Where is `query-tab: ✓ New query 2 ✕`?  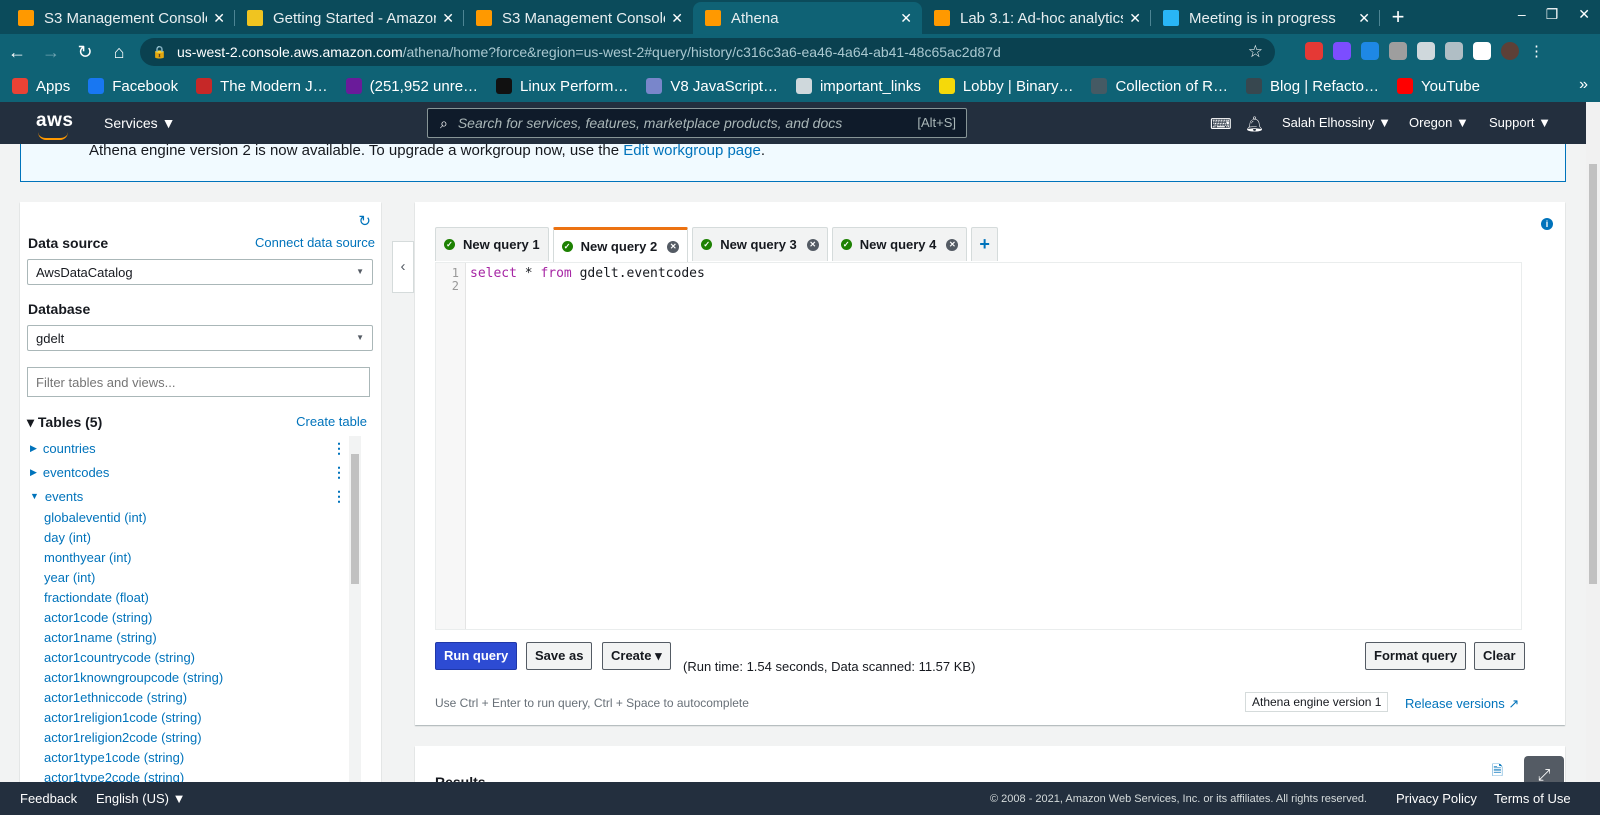 query-tab: ✓ New query 2 ✕ is located at coordinates (620, 245).